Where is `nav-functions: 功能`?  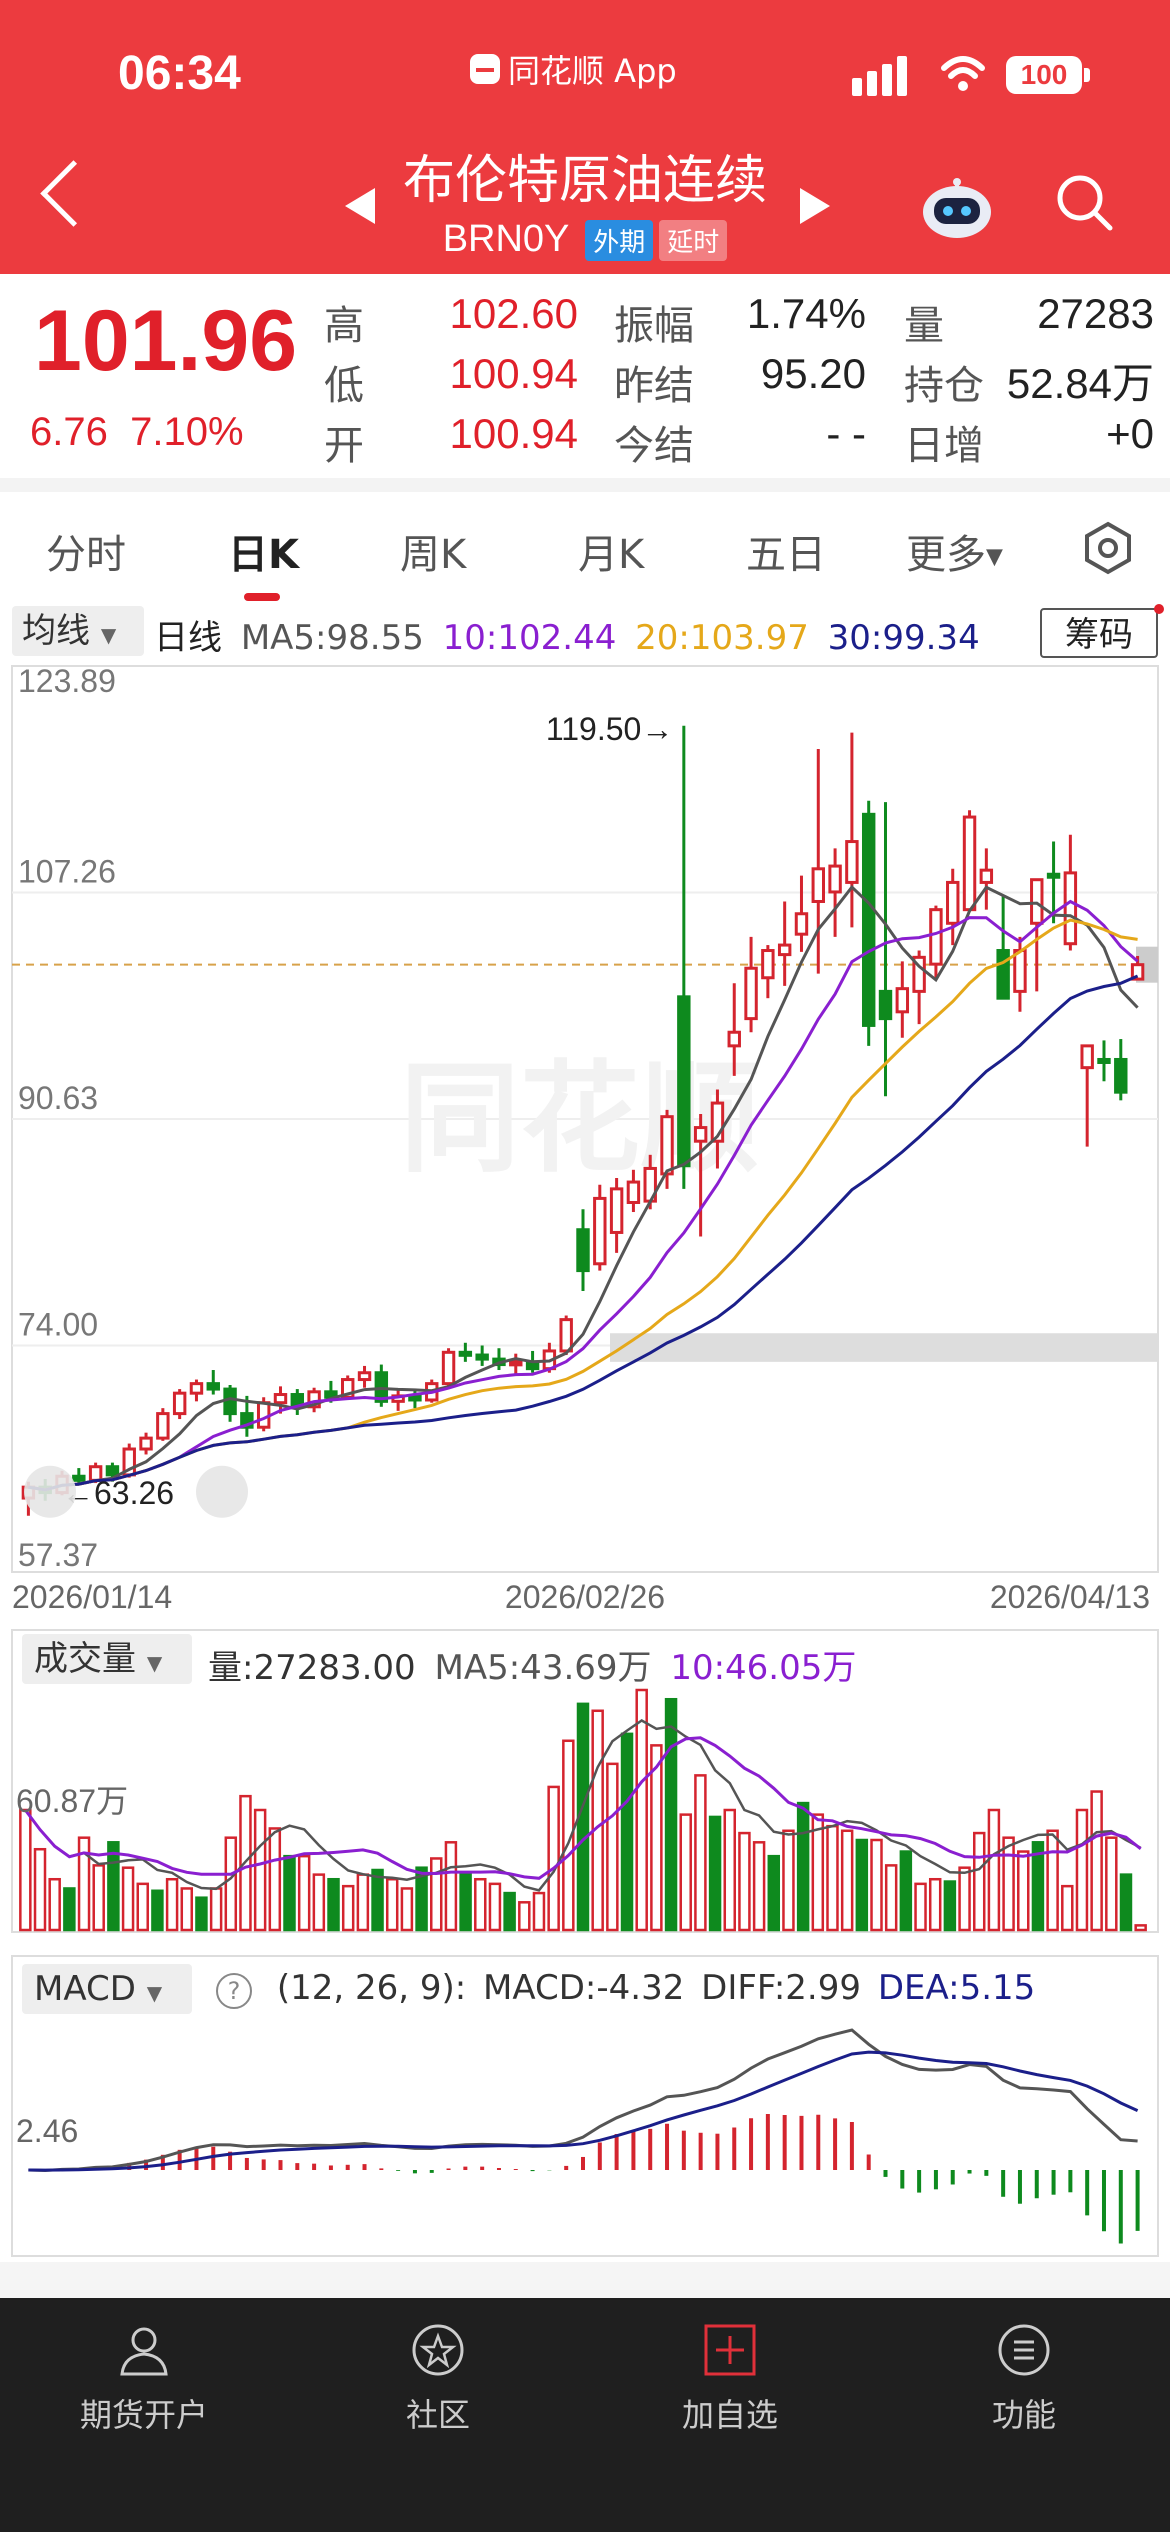 nav-functions: 功能 is located at coordinates (1024, 2379).